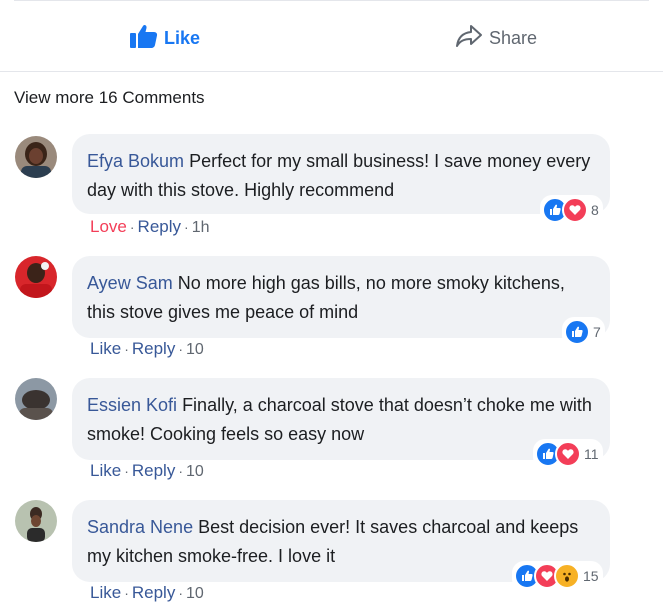  I want to click on comment-author: Efya Bokum, so click(135, 161).